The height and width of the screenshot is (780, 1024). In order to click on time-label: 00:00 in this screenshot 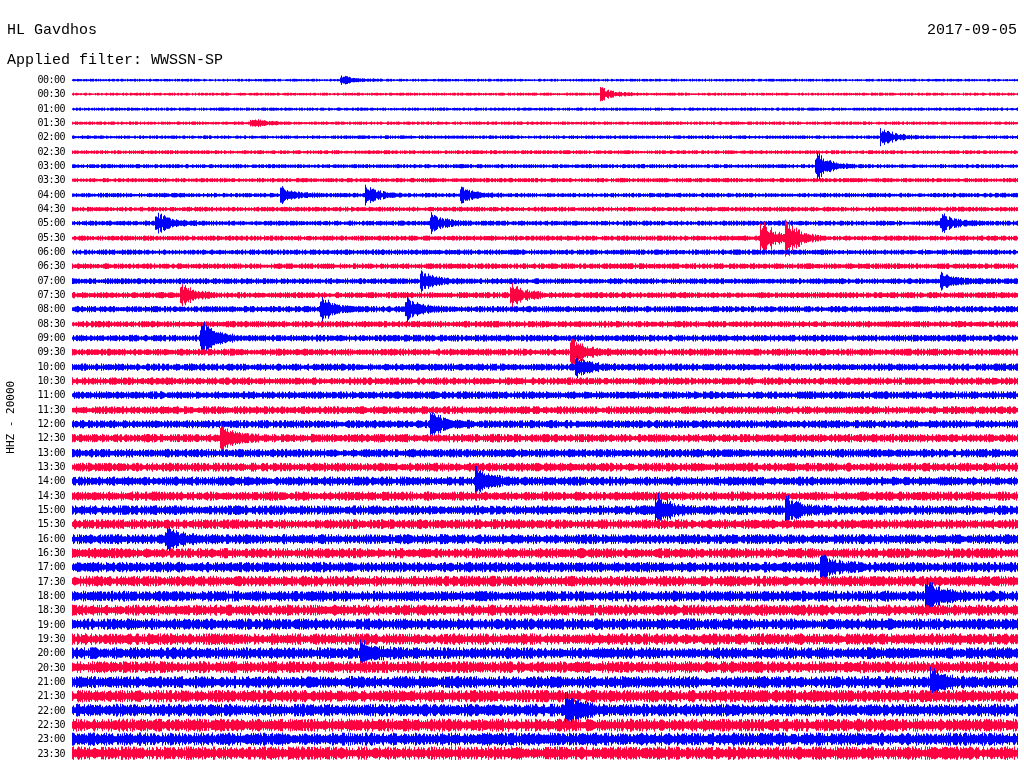, I will do `click(50, 80)`.